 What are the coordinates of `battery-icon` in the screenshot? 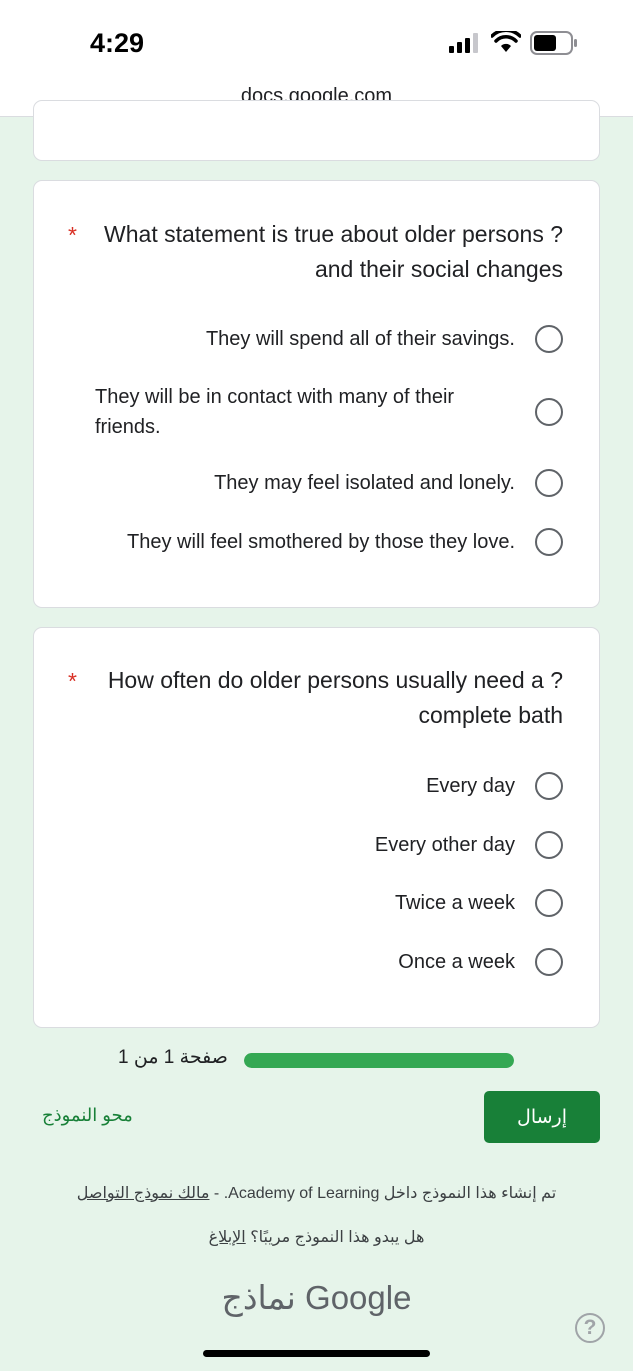 It's located at (553, 43).